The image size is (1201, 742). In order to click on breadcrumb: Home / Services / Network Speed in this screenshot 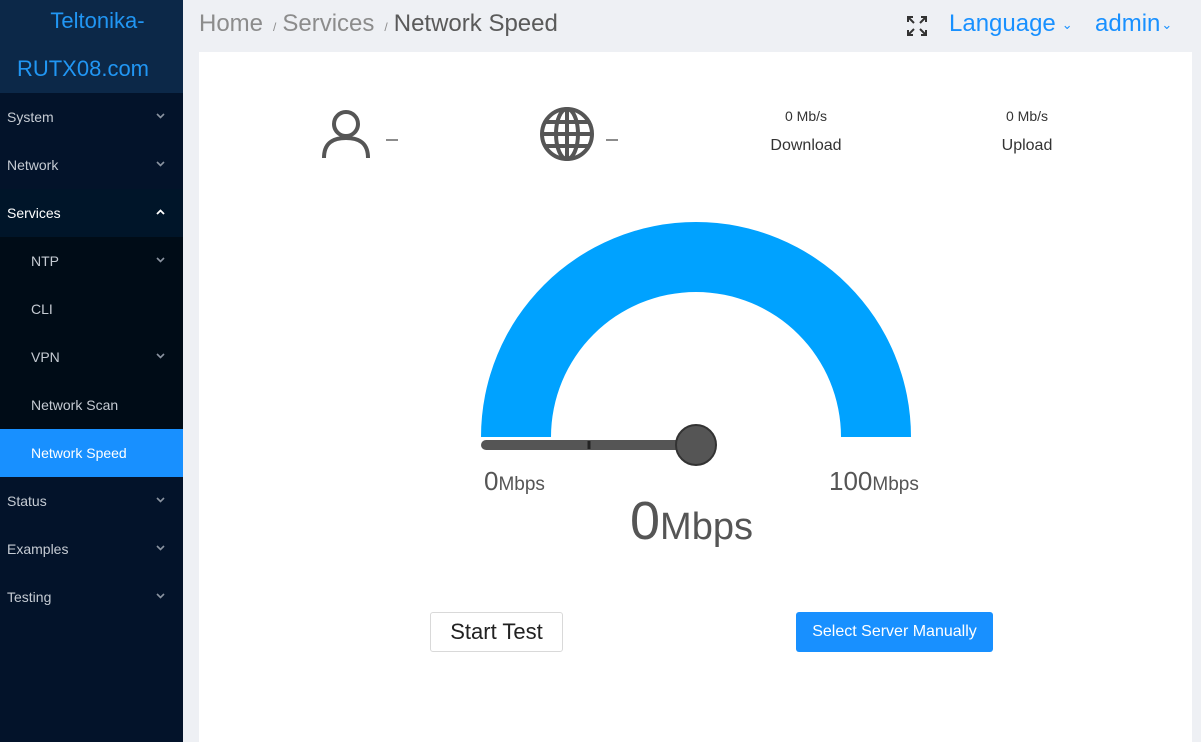, I will do `click(378, 24)`.